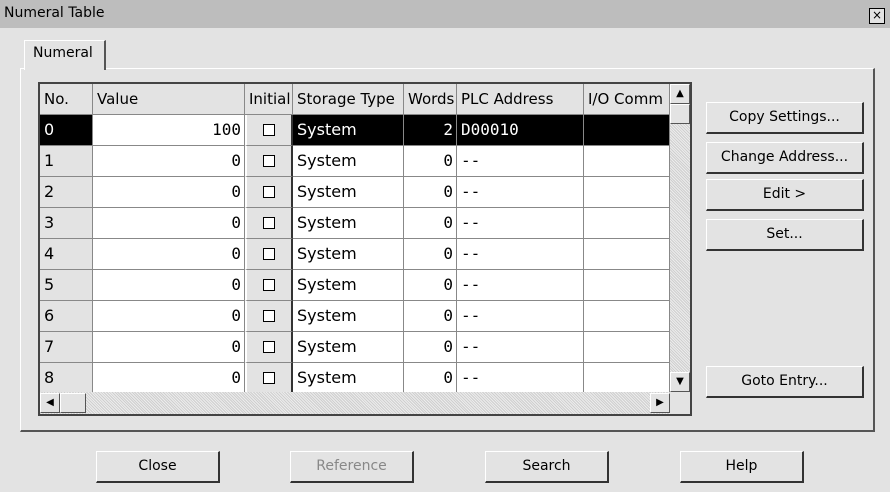  What do you see at coordinates (680, 94) in the screenshot?
I see `scroll-up-icon: ▲` at bounding box center [680, 94].